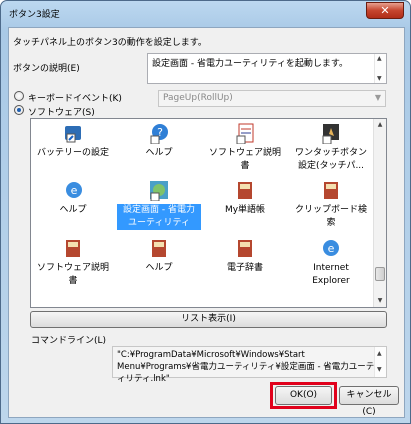 This screenshot has height=424, width=411. Describe the element at coordinates (110, 43) in the screenshot. I see `intro-text: タッチパネル上のボタン3の動作を設定します。` at that location.